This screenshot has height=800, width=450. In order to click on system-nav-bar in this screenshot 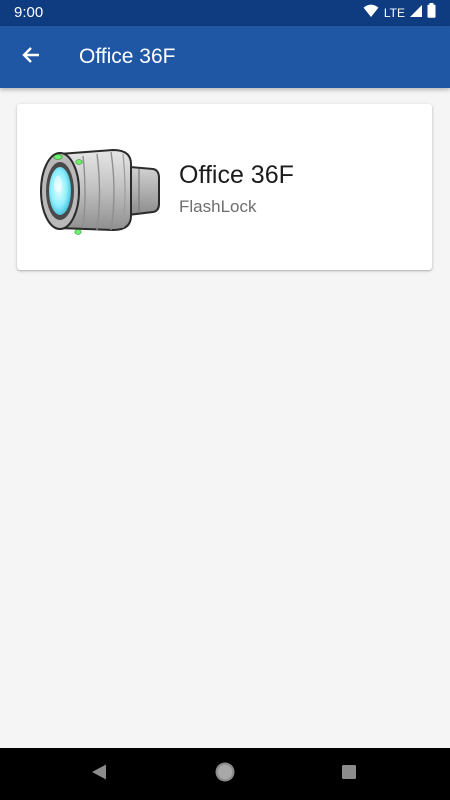, I will do `click(225, 774)`.